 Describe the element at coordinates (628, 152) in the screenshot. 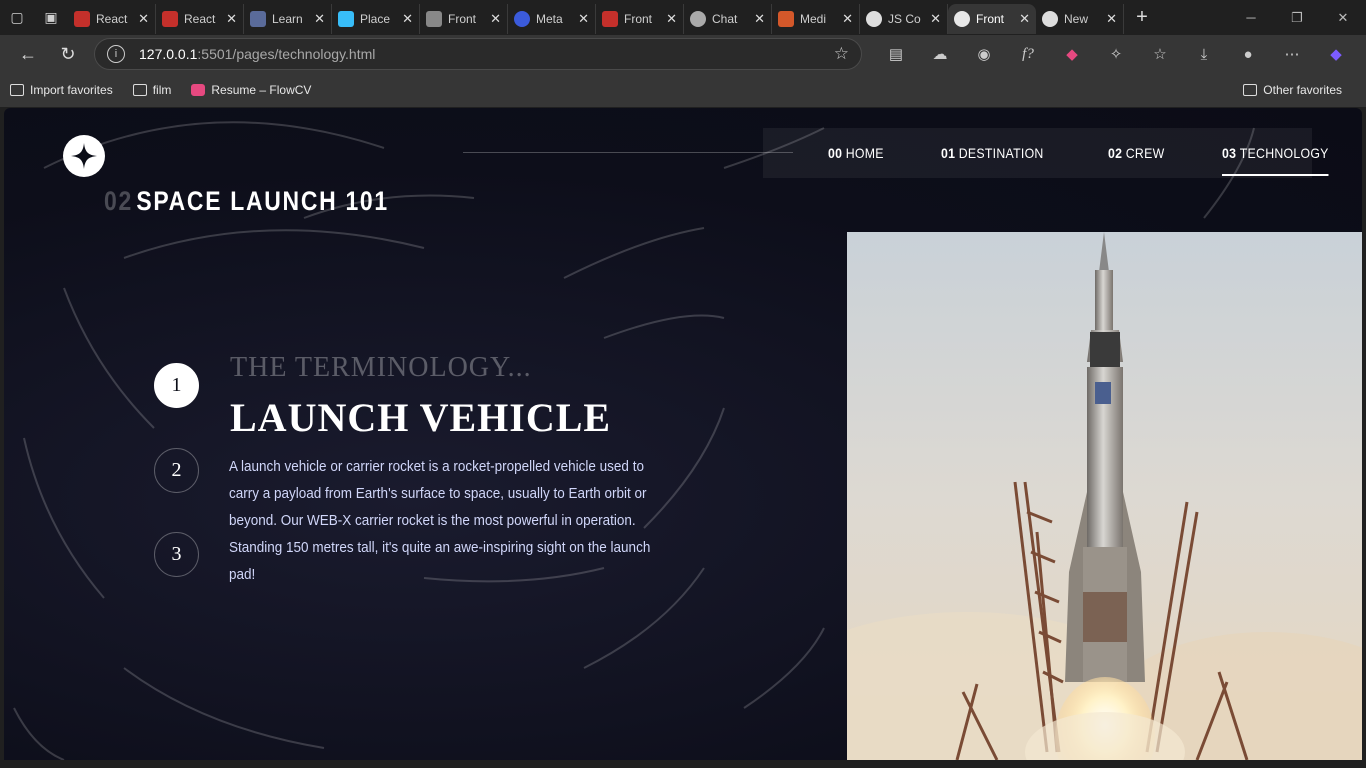

I see `header-divider-line` at that location.